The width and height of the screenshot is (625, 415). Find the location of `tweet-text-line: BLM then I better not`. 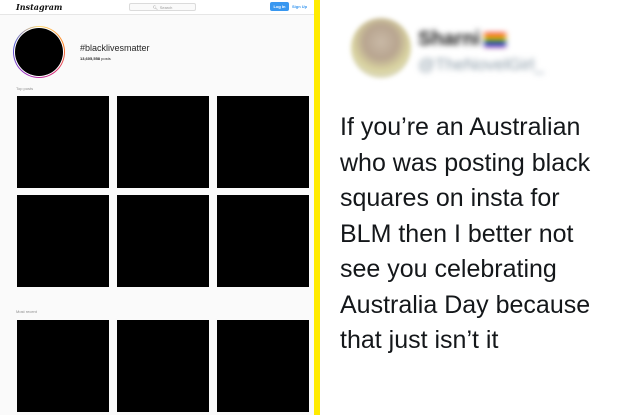

tweet-text-line: BLM then I better not is located at coordinates (457, 233).